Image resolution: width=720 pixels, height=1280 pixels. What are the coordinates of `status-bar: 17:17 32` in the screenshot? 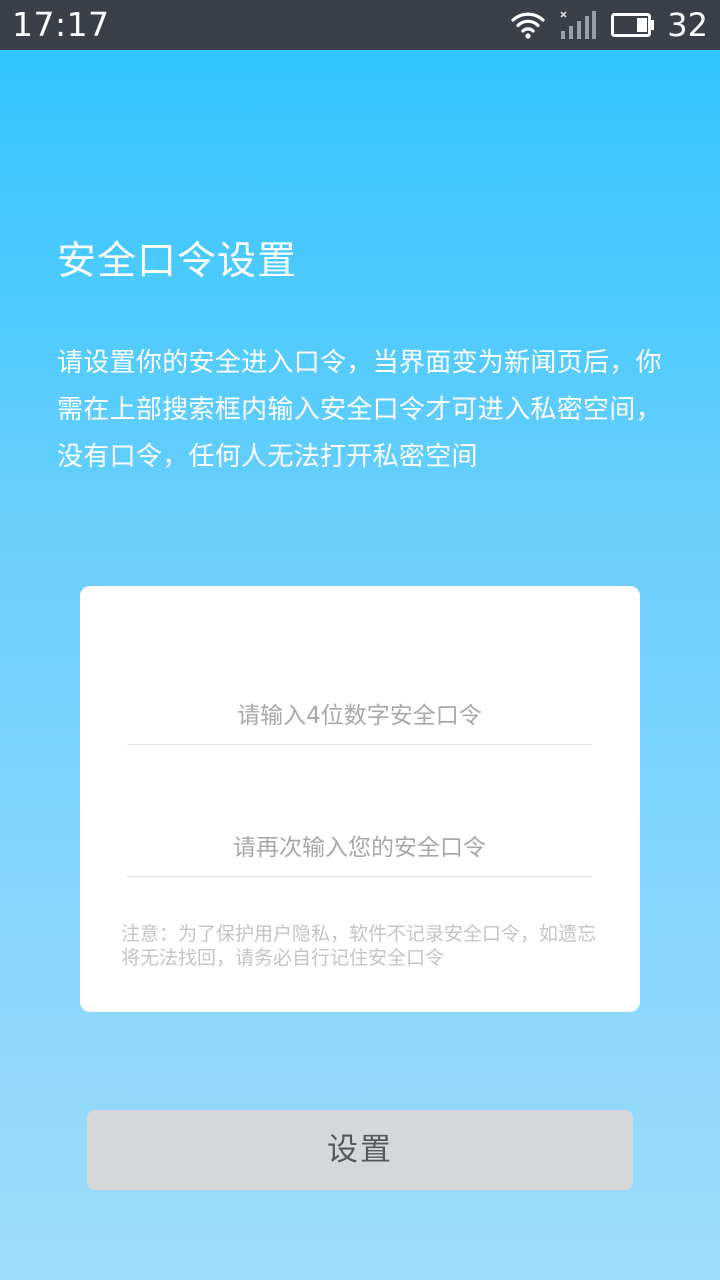 It's located at (360, 25).